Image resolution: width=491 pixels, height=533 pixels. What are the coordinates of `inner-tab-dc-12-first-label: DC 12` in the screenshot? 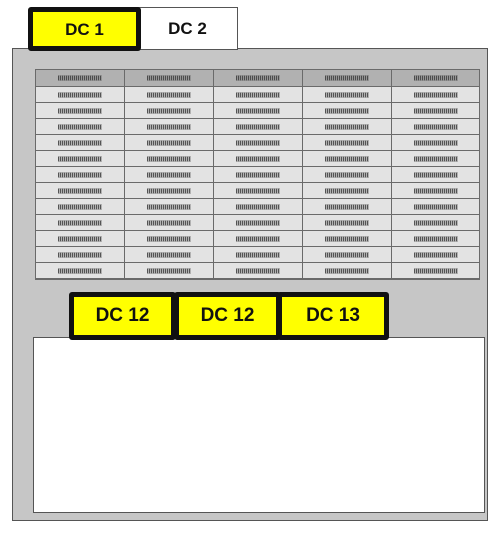 It's located at (122, 315).